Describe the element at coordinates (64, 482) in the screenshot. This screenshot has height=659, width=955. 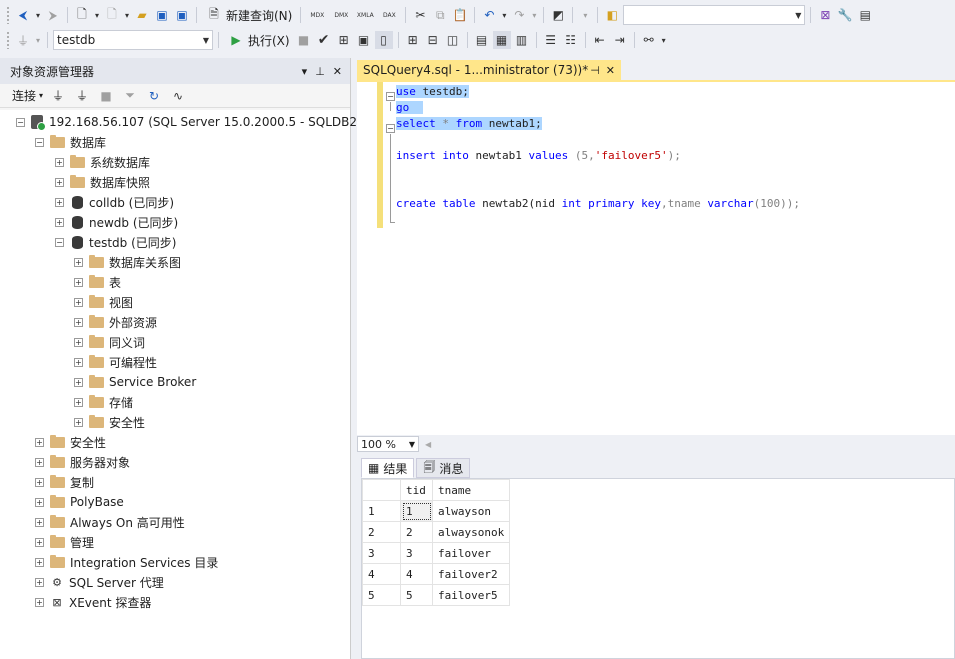
I see `tree-node: + 复制` at that location.